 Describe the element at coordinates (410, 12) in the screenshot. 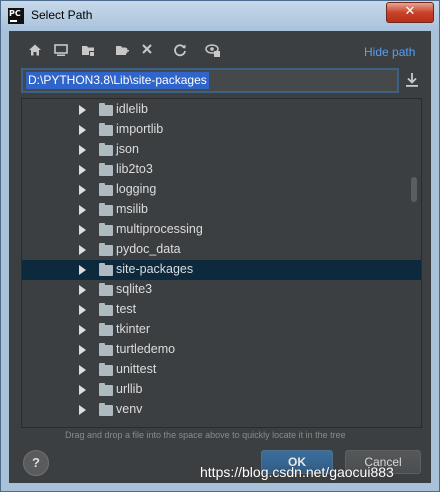

I see `close-button: ✕` at that location.